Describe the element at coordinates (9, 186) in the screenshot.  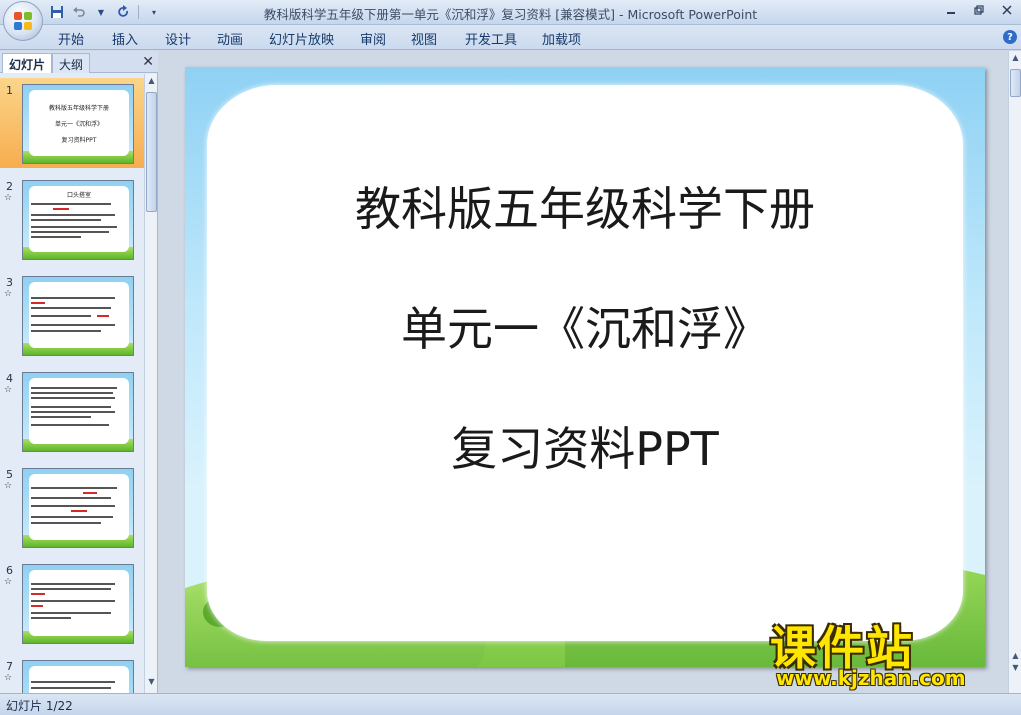
I see `slide-number: 2` at that location.